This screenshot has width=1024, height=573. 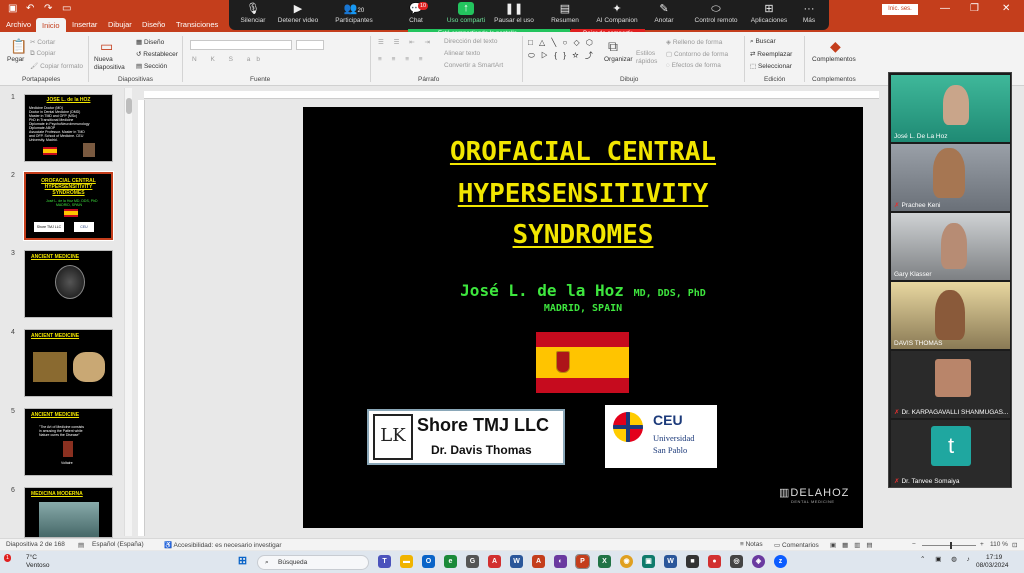 What do you see at coordinates (494, 561) in the screenshot?
I see `acrobat-icon: A` at bounding box center [494, 561].